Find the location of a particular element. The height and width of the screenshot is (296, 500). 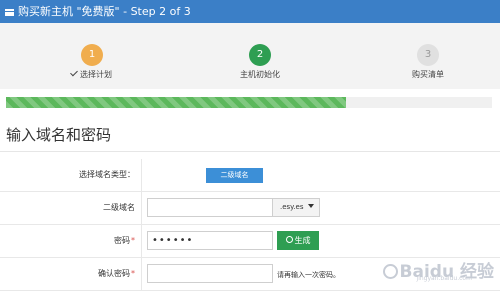

subdomain-row: 二级域名 .esy.es is located at coordinates (250, 208).